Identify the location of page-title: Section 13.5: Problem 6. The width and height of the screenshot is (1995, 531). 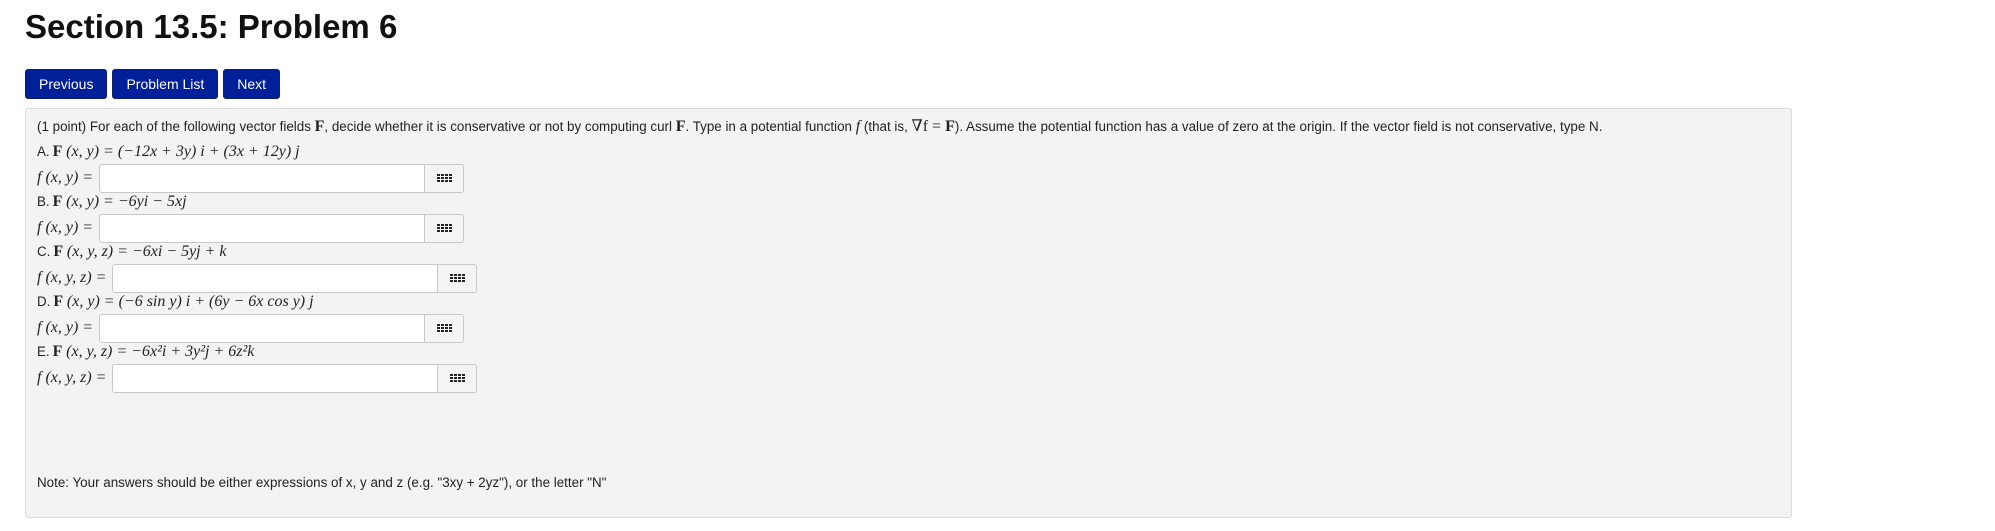
(211, 26).